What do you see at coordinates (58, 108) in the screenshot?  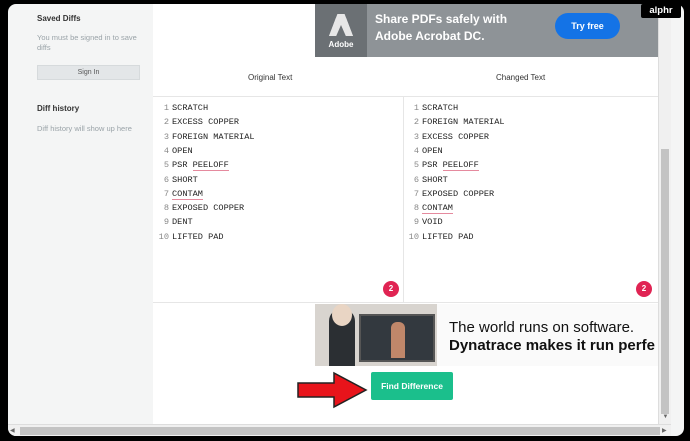 I see `diff-history-title: Diff history` at bounding box center [58, 108].